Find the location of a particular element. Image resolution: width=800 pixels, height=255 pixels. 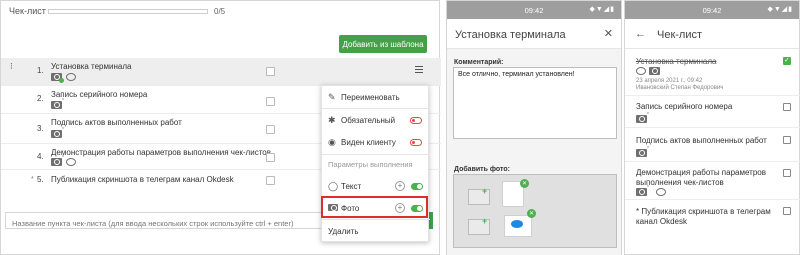

add-from-template-button: Добавить из шаблона is located at coordinates (383, 44).